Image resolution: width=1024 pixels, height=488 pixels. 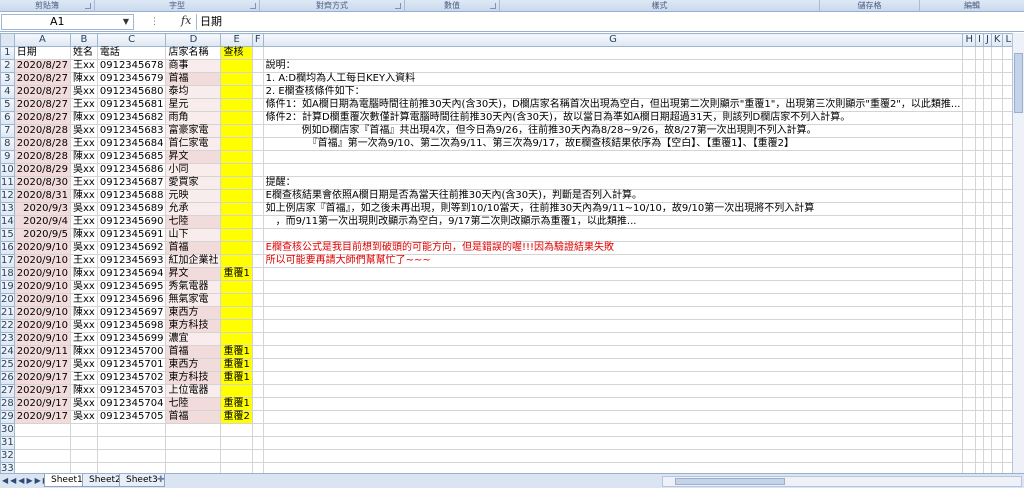 I want to click on cell-store: 允承, so click(x=193, y=209).